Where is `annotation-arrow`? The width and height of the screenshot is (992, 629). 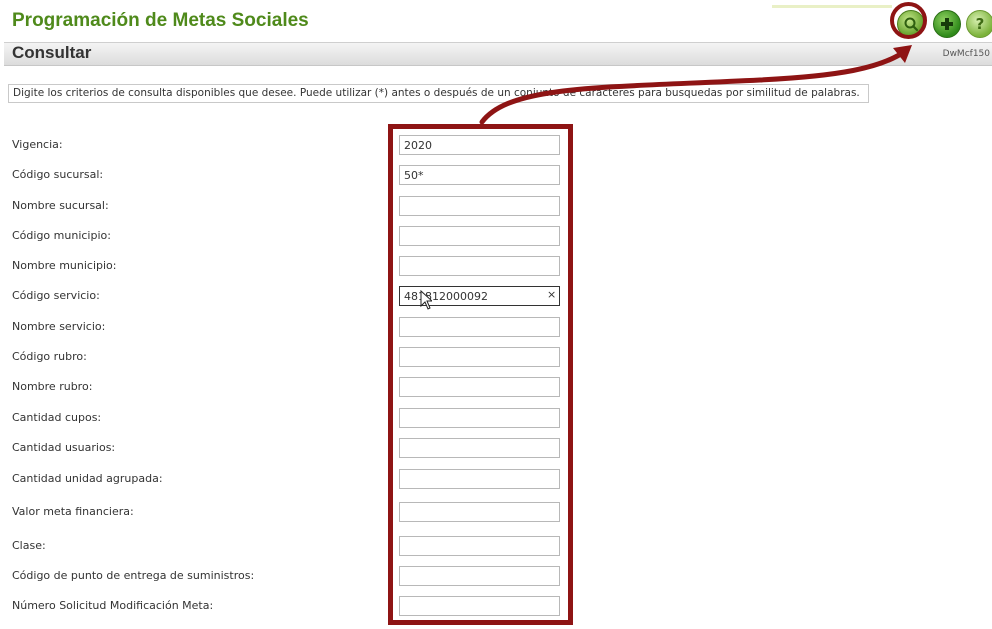
annotation-arrow is located at coordinates (695, 85).